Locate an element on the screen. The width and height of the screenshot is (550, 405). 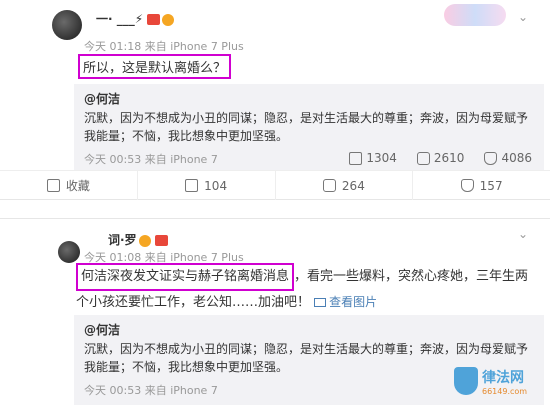
watermark-name: 律法网 is located at coordinates (503, 377).